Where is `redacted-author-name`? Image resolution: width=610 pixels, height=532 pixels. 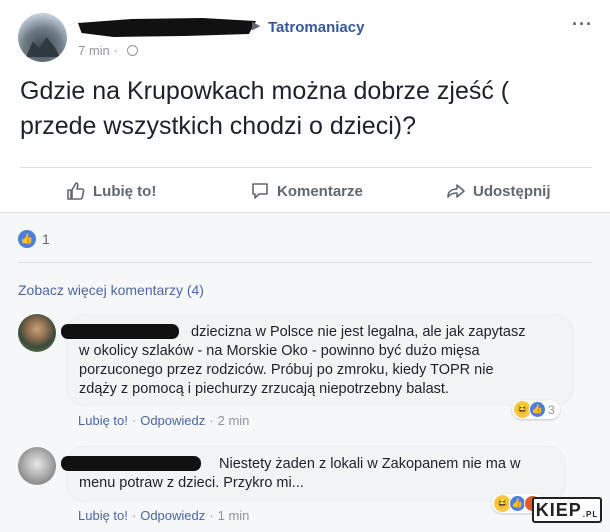 redacted-author-name is located at coordinates (167, 27).